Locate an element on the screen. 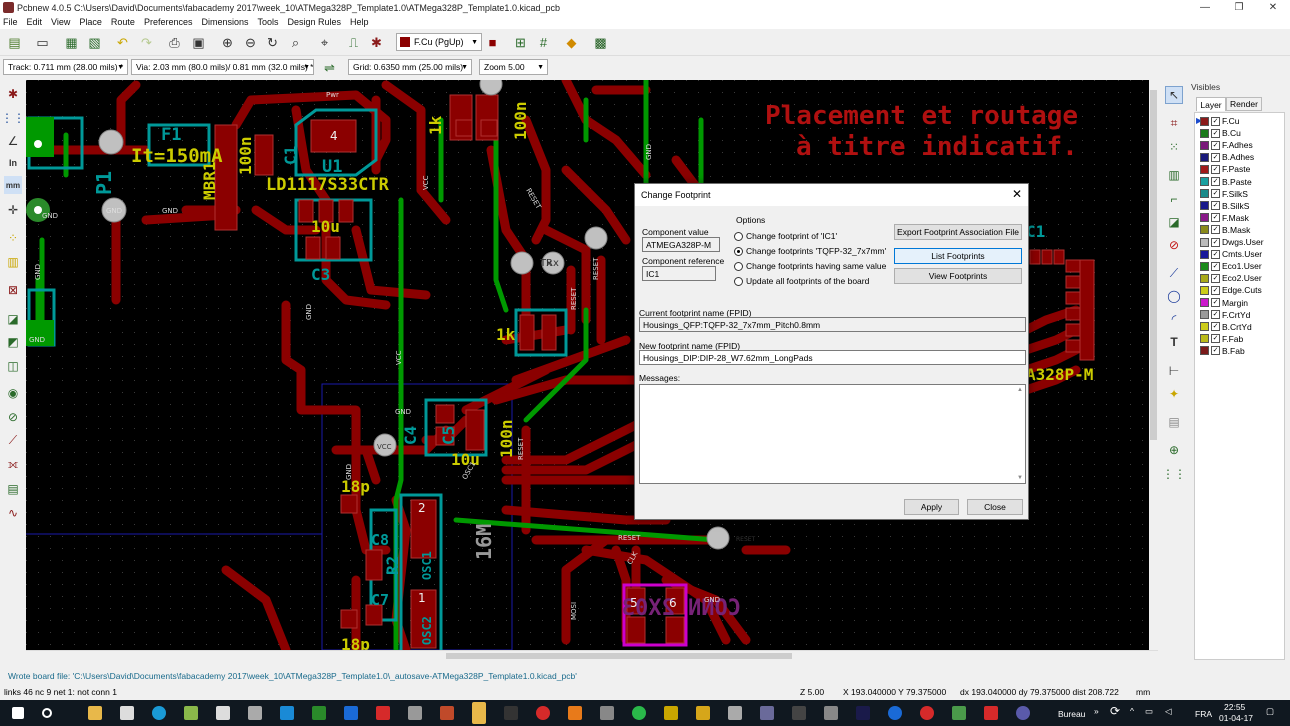  calculator-icon is located at coordinates (607, 713).